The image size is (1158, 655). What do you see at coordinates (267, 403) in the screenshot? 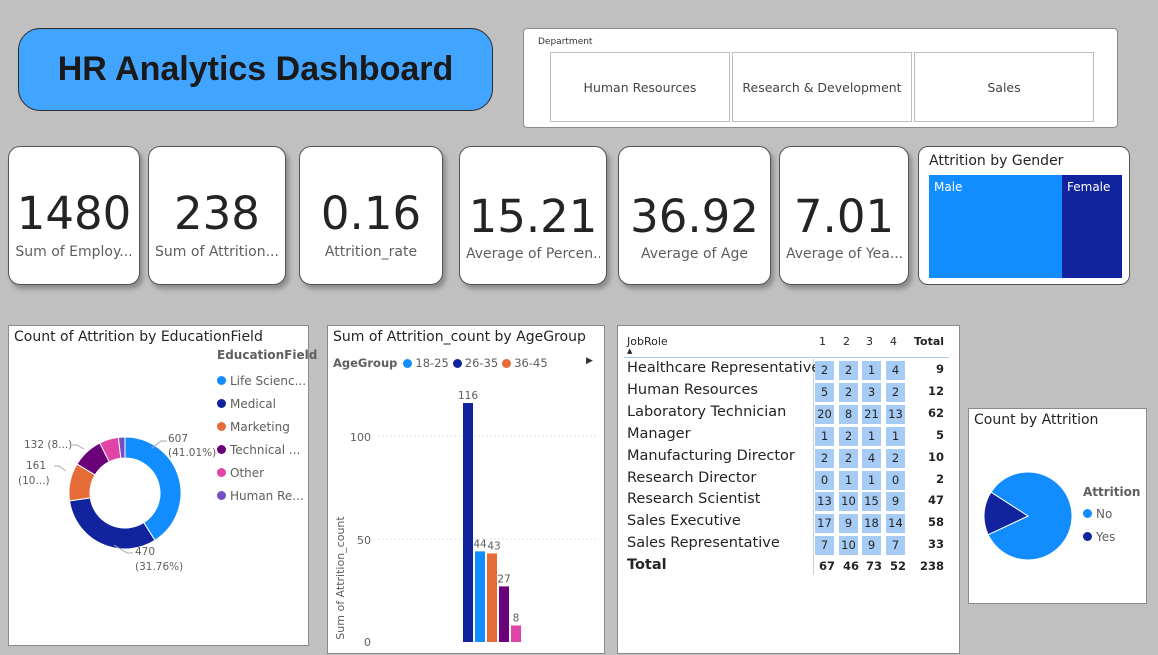
I see `legend-item: Medical` at bounding box center [267, 403].